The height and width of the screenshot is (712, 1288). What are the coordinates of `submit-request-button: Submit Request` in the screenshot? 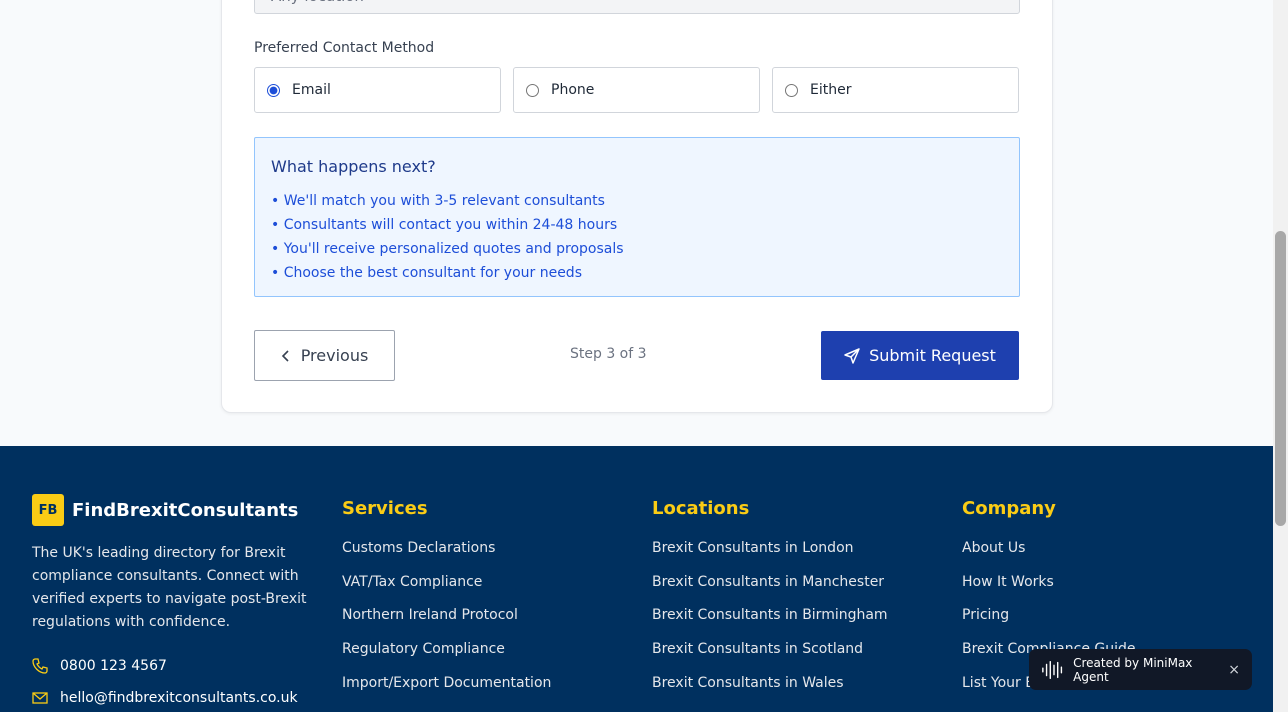 It's located at (920, 355).